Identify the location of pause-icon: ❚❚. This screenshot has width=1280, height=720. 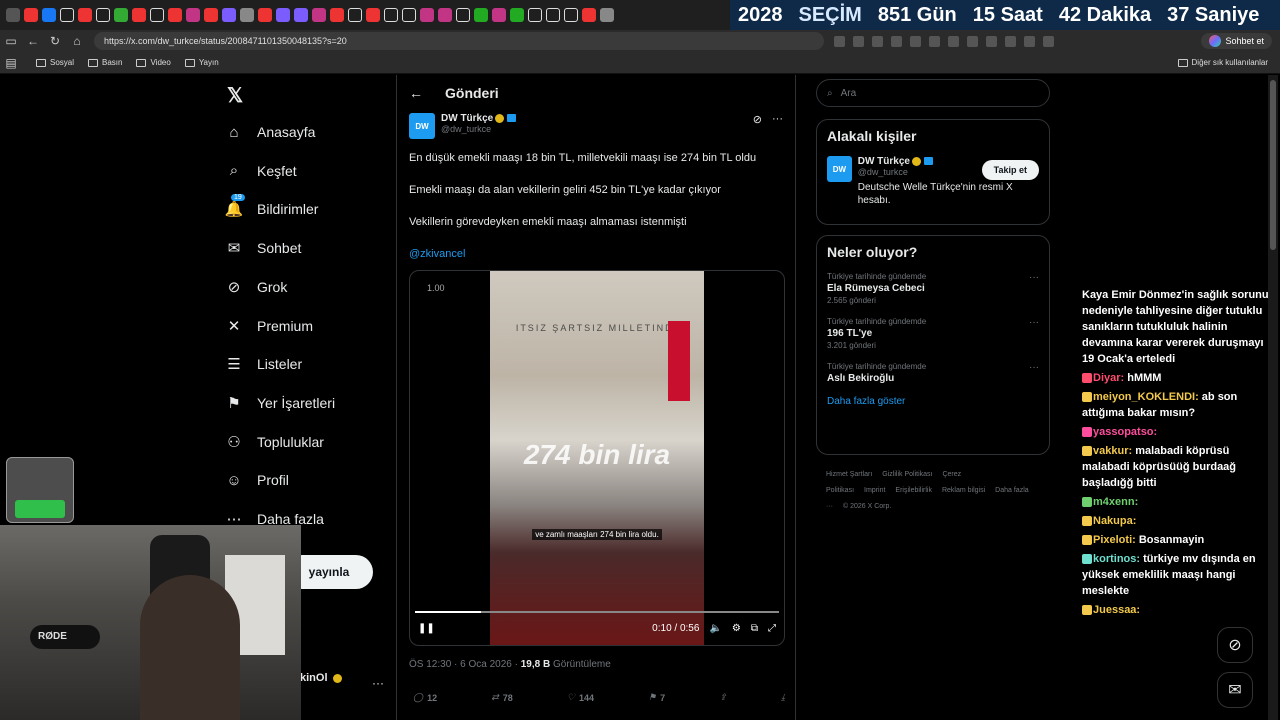
(426, 628).